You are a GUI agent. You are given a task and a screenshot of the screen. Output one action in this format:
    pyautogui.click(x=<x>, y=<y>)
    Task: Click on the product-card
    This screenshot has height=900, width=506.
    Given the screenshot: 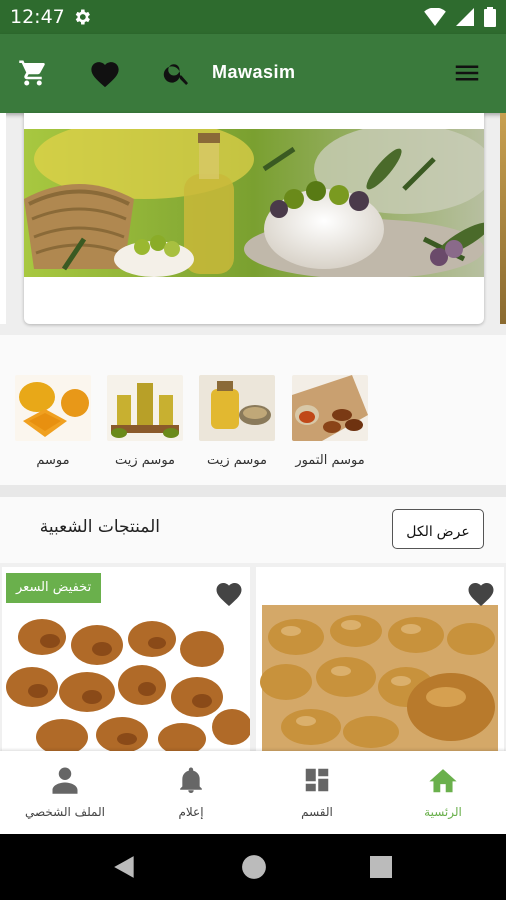 What is the action you would take?
    pyautogui.click(x=380, y=659)
    